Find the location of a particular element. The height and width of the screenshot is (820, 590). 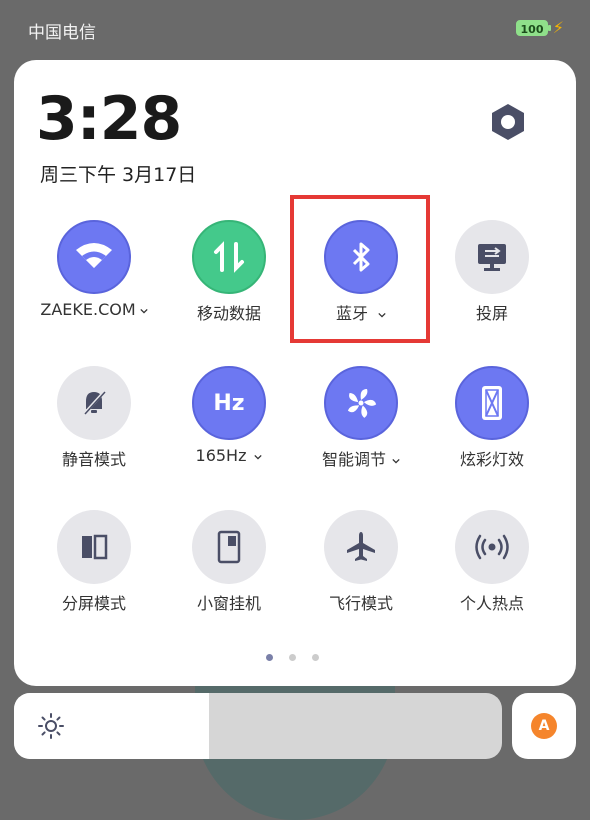

wifi-toggle is located at coordinates (94, 257).